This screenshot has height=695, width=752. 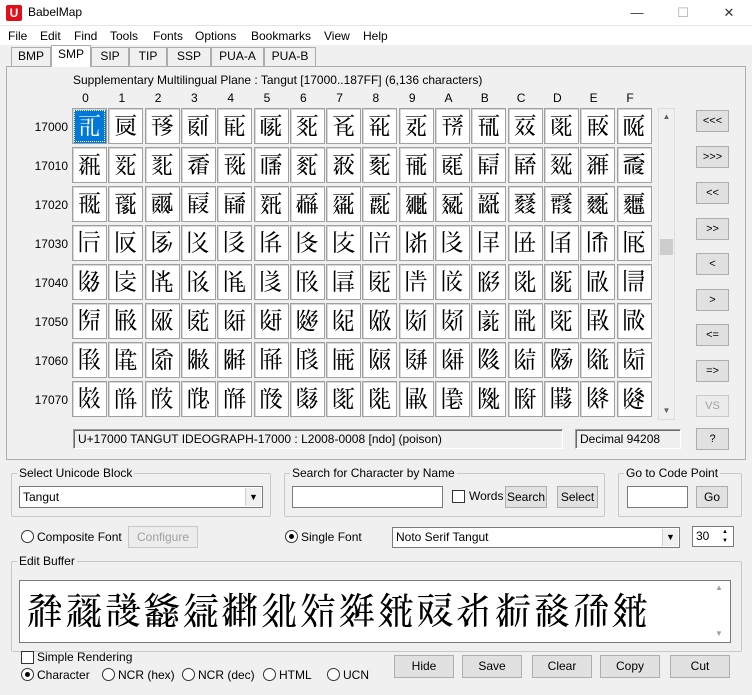 What do you see at coordinates (720, 611) in the screenshot?
I see `edit-buffer-scrollbar: ▲ ▼` at bounding box center [720, 611].